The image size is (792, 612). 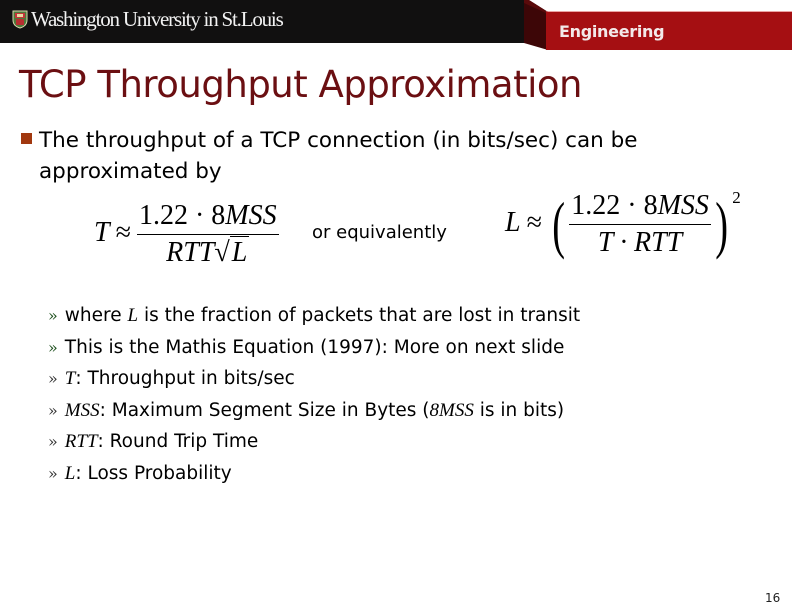 What do you see at coordinates (612, 31) in the screenshot?
I see `school-name: Engineering` at bounding box center [612, 31].